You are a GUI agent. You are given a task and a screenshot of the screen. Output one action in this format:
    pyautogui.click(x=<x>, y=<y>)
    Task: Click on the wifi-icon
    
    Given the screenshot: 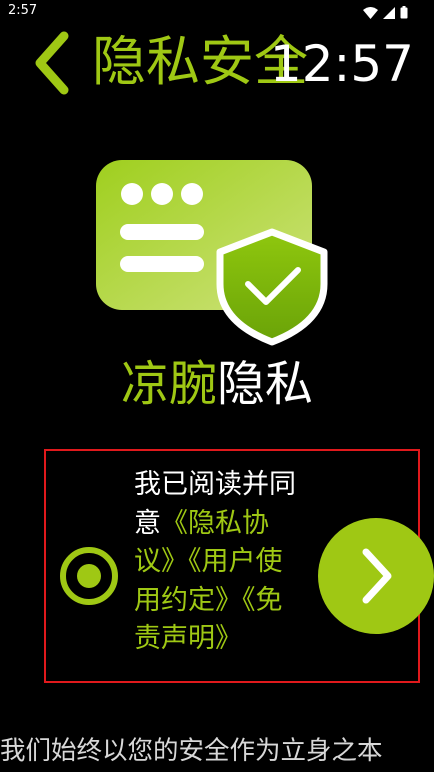 What is the action you would take?
    pyautogui.click(x=370, y=13)
    